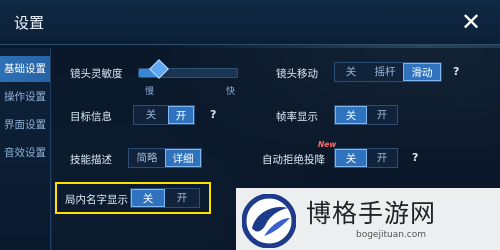  I want to click on in-game-name-option-off: 关, so click(148, 198).